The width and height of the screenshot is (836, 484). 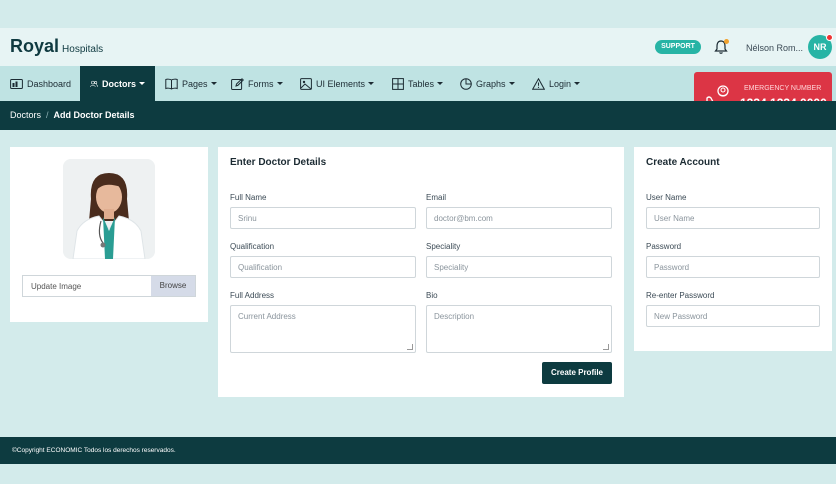 I want to click on nav-label: Doctors, so click(x=118, y=83).